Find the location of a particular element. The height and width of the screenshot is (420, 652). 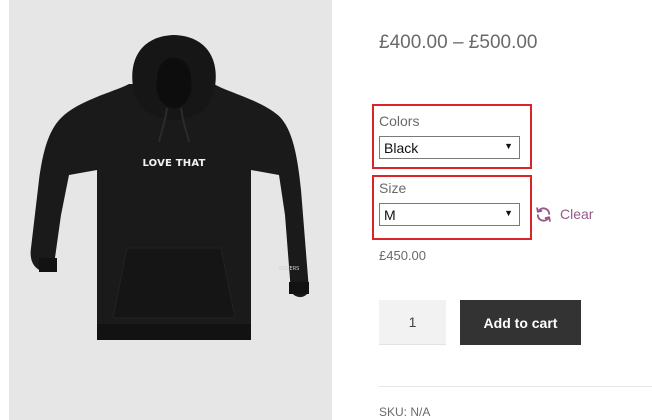

refresh-icon is located at coordinates (543, 214).